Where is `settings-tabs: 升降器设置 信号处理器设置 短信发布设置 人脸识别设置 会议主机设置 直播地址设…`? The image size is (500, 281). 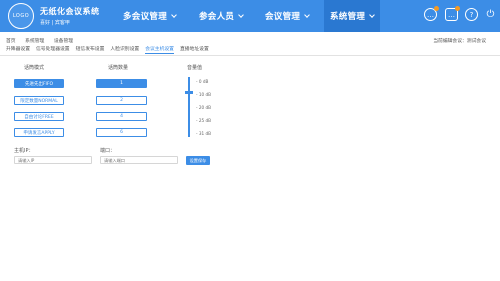 settings-tabs: 升降器设置 信号处理器设置 短信发布设置 人脸识别设置 会议主机设置 直播地址设… is located at coordinates (110, 49).